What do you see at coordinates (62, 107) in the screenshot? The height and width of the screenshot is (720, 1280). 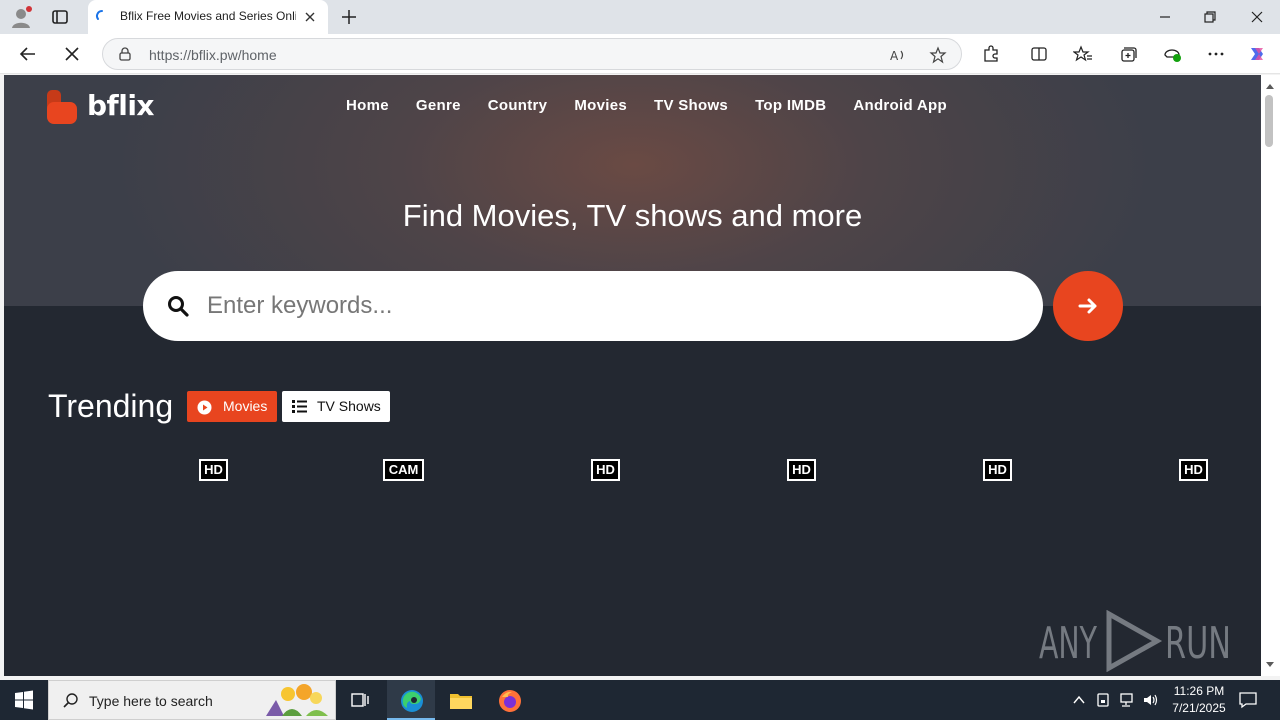 I see `logo-mark-icon` at bounding box center [62, 107].